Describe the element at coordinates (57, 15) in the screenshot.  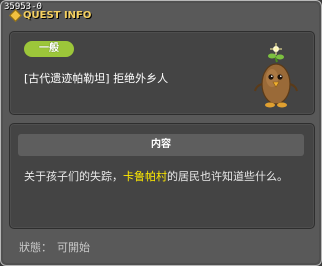
I see `window-title: QUEST INFO` at that location.